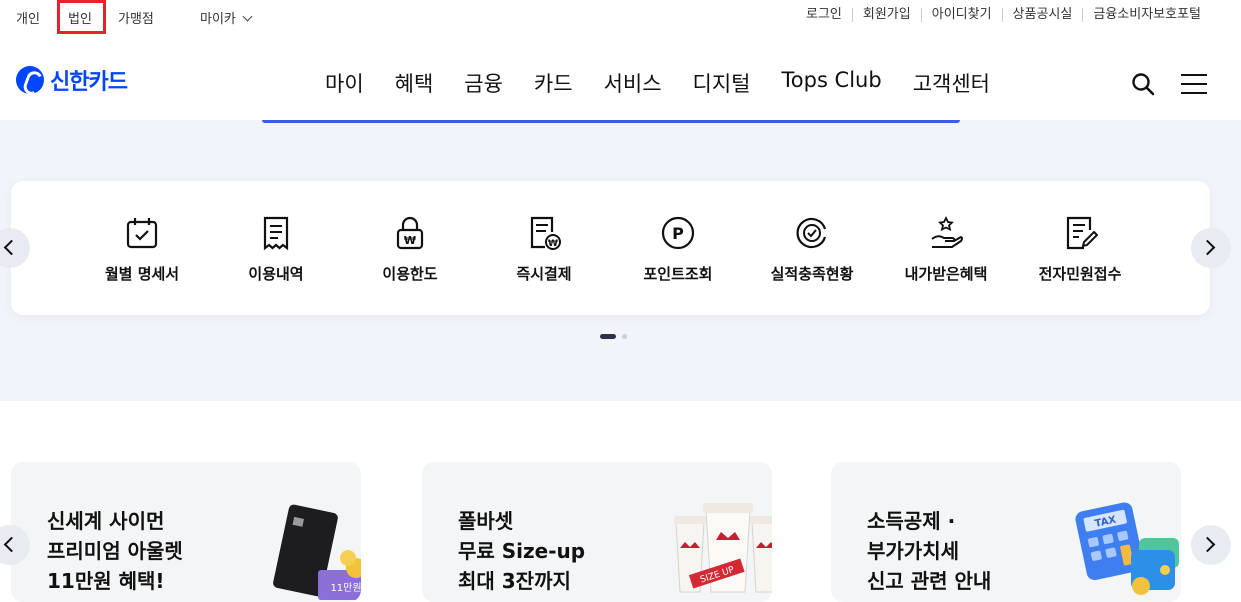 This screenshot has height=602, width=1241. I want to click on quick-item-performance: 실적충족현황, so click(812, 249).